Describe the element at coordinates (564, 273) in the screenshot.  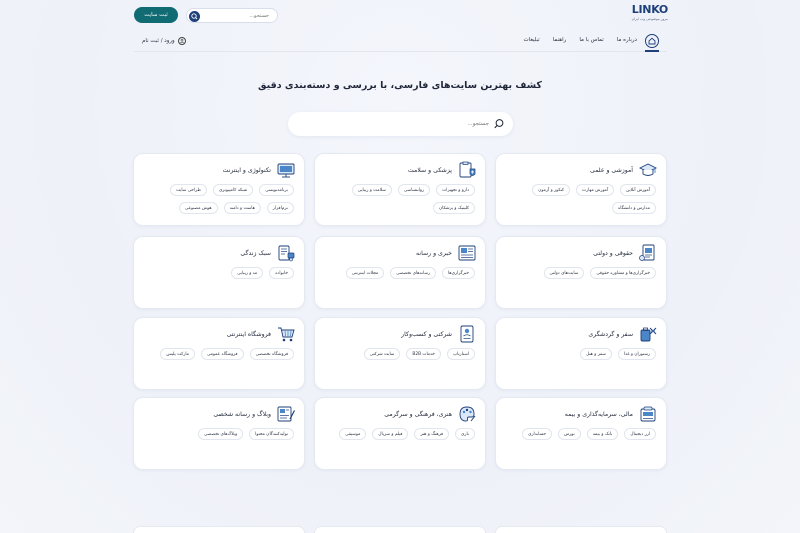
I see `category-tag: سایت‌های دولتی` at that location.